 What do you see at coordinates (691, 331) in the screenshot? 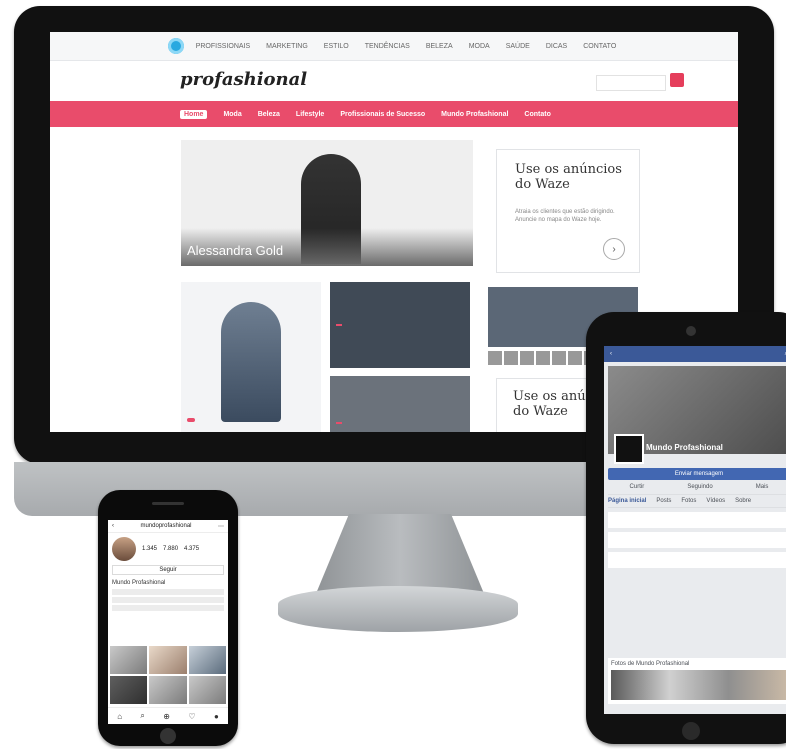
I see `camera-icon` at bounding box center [691, 331].